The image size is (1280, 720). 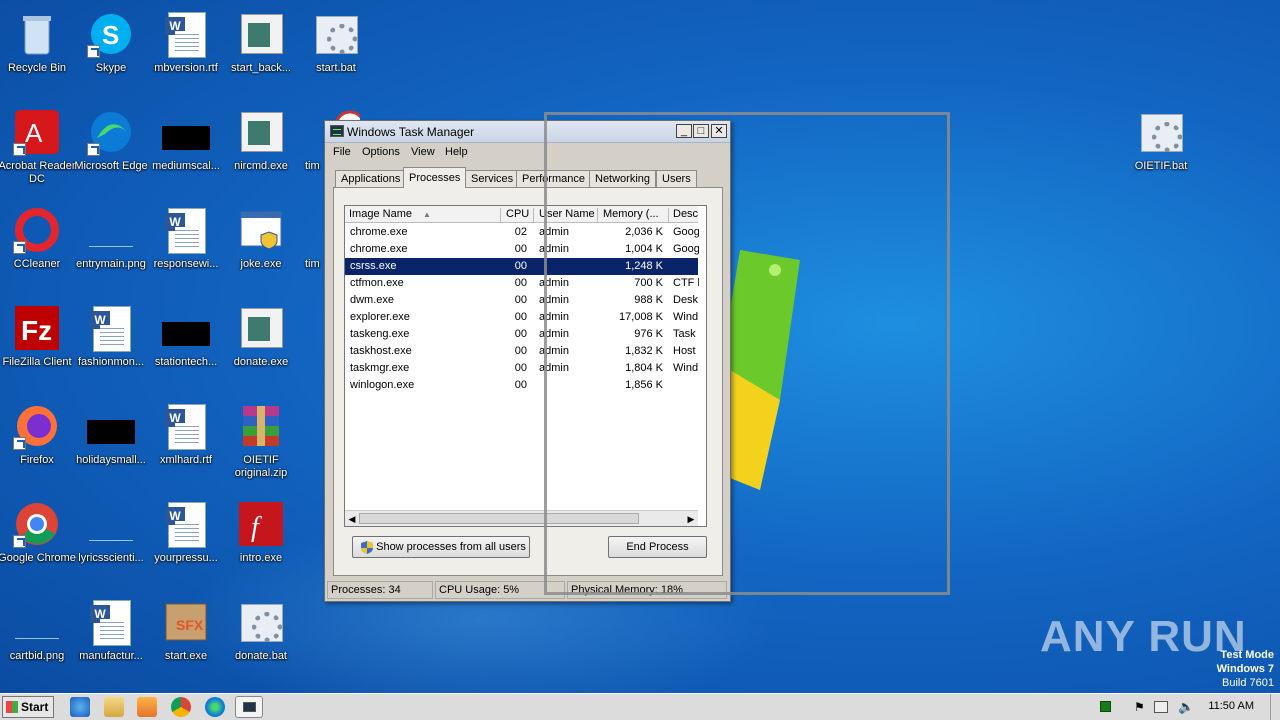 I want to click on tab-performance: Performance, so click(x=553, y=178).